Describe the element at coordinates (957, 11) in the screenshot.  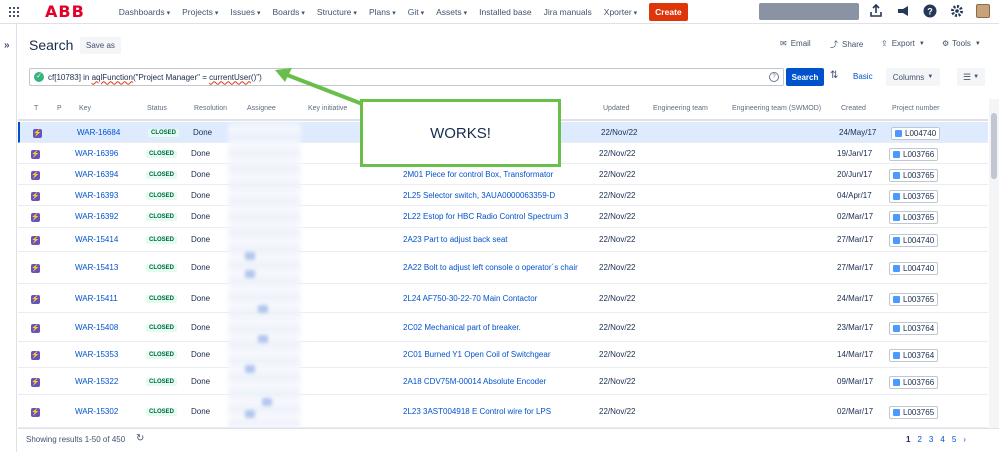
I see `settings-gear-icon` at that location.